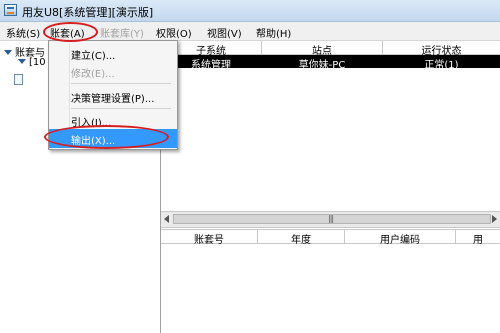  I want to click on column-header-user-code: 用户编码, so click(400, 238).